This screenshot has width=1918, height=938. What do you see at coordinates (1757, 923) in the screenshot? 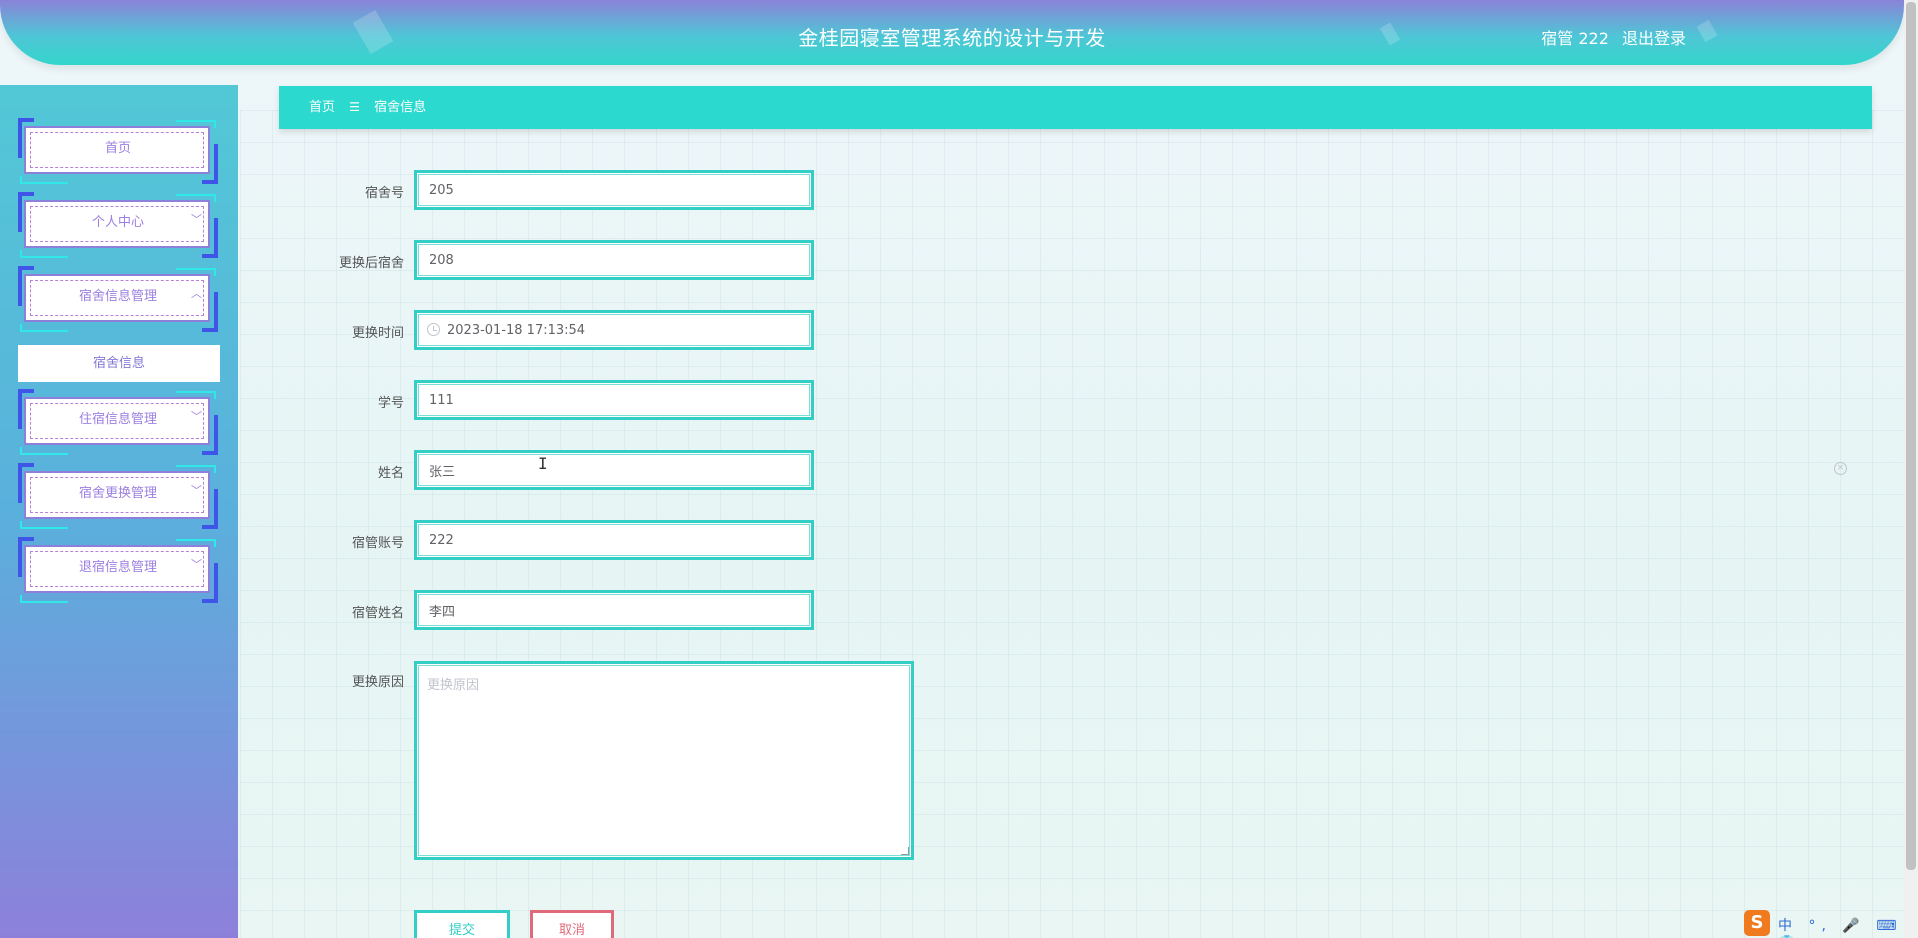
I see `sogou-logo-icon: S` at bounding box center [1757, 923].